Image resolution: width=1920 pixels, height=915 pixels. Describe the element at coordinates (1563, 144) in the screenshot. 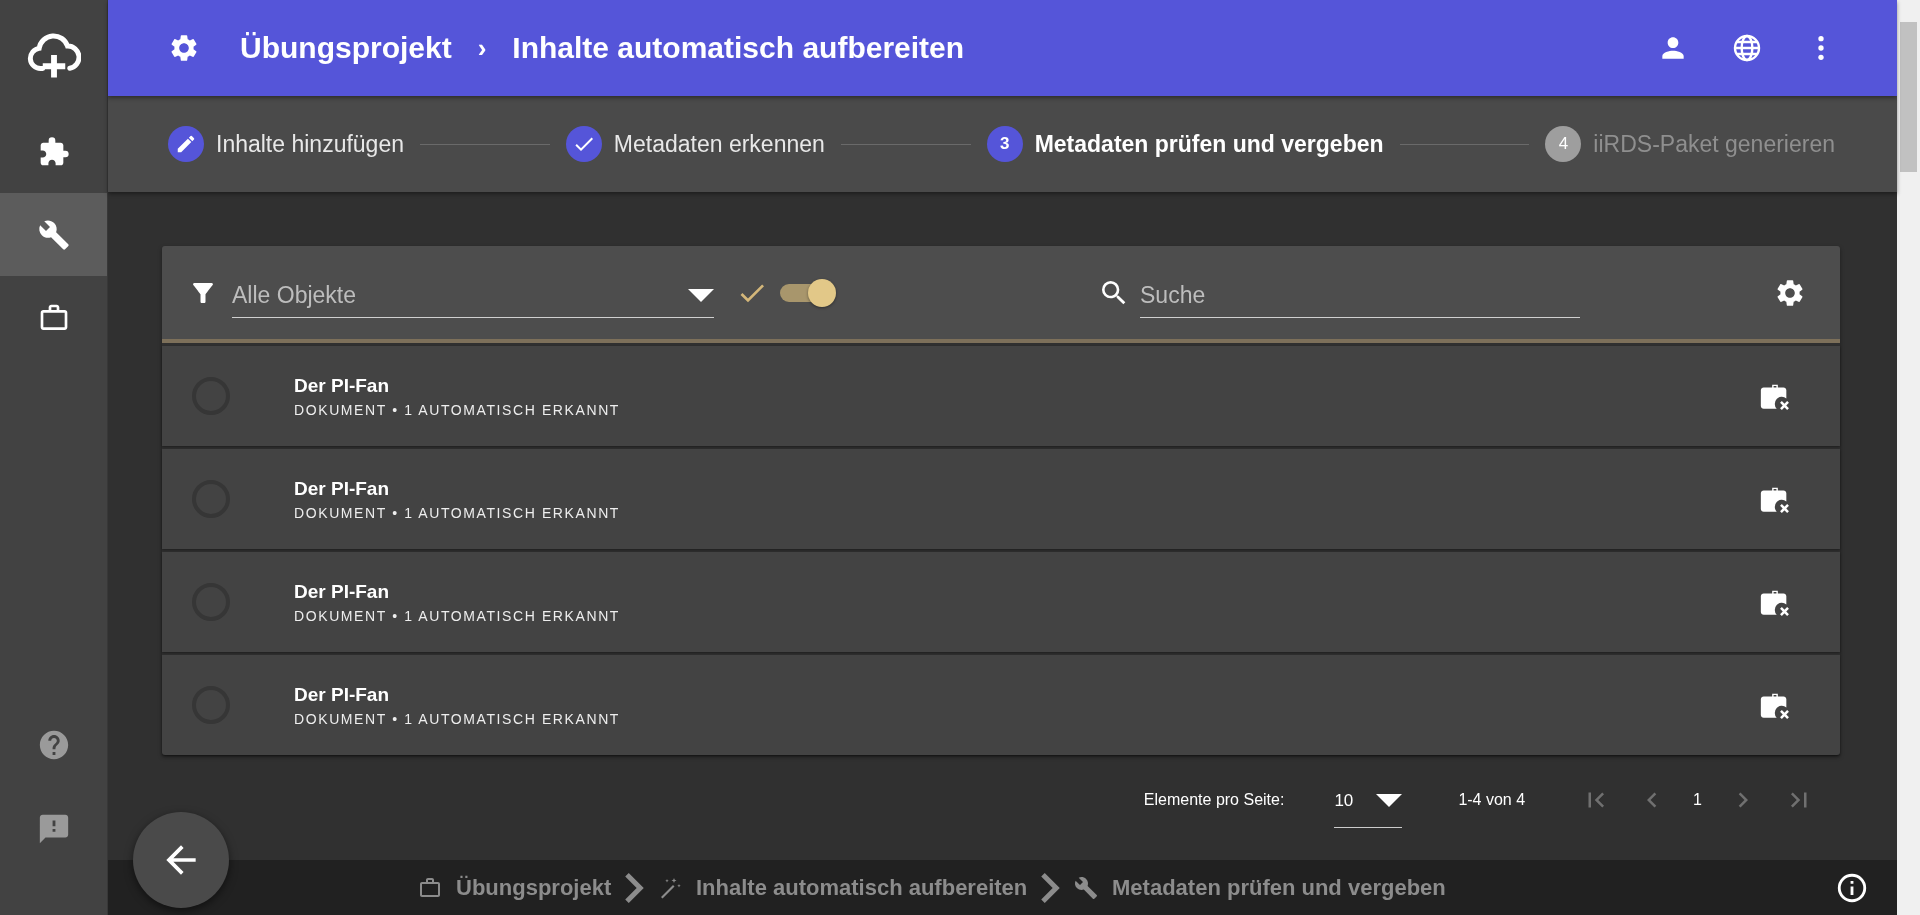

I see `step-number: 4` at that location.